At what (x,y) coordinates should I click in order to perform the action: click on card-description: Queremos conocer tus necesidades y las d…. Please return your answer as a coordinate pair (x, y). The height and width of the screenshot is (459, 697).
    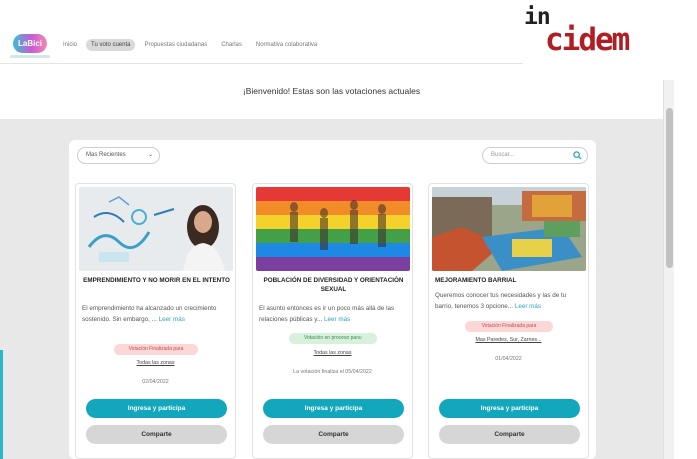
    Looking at the image, I should click on (509, 301).